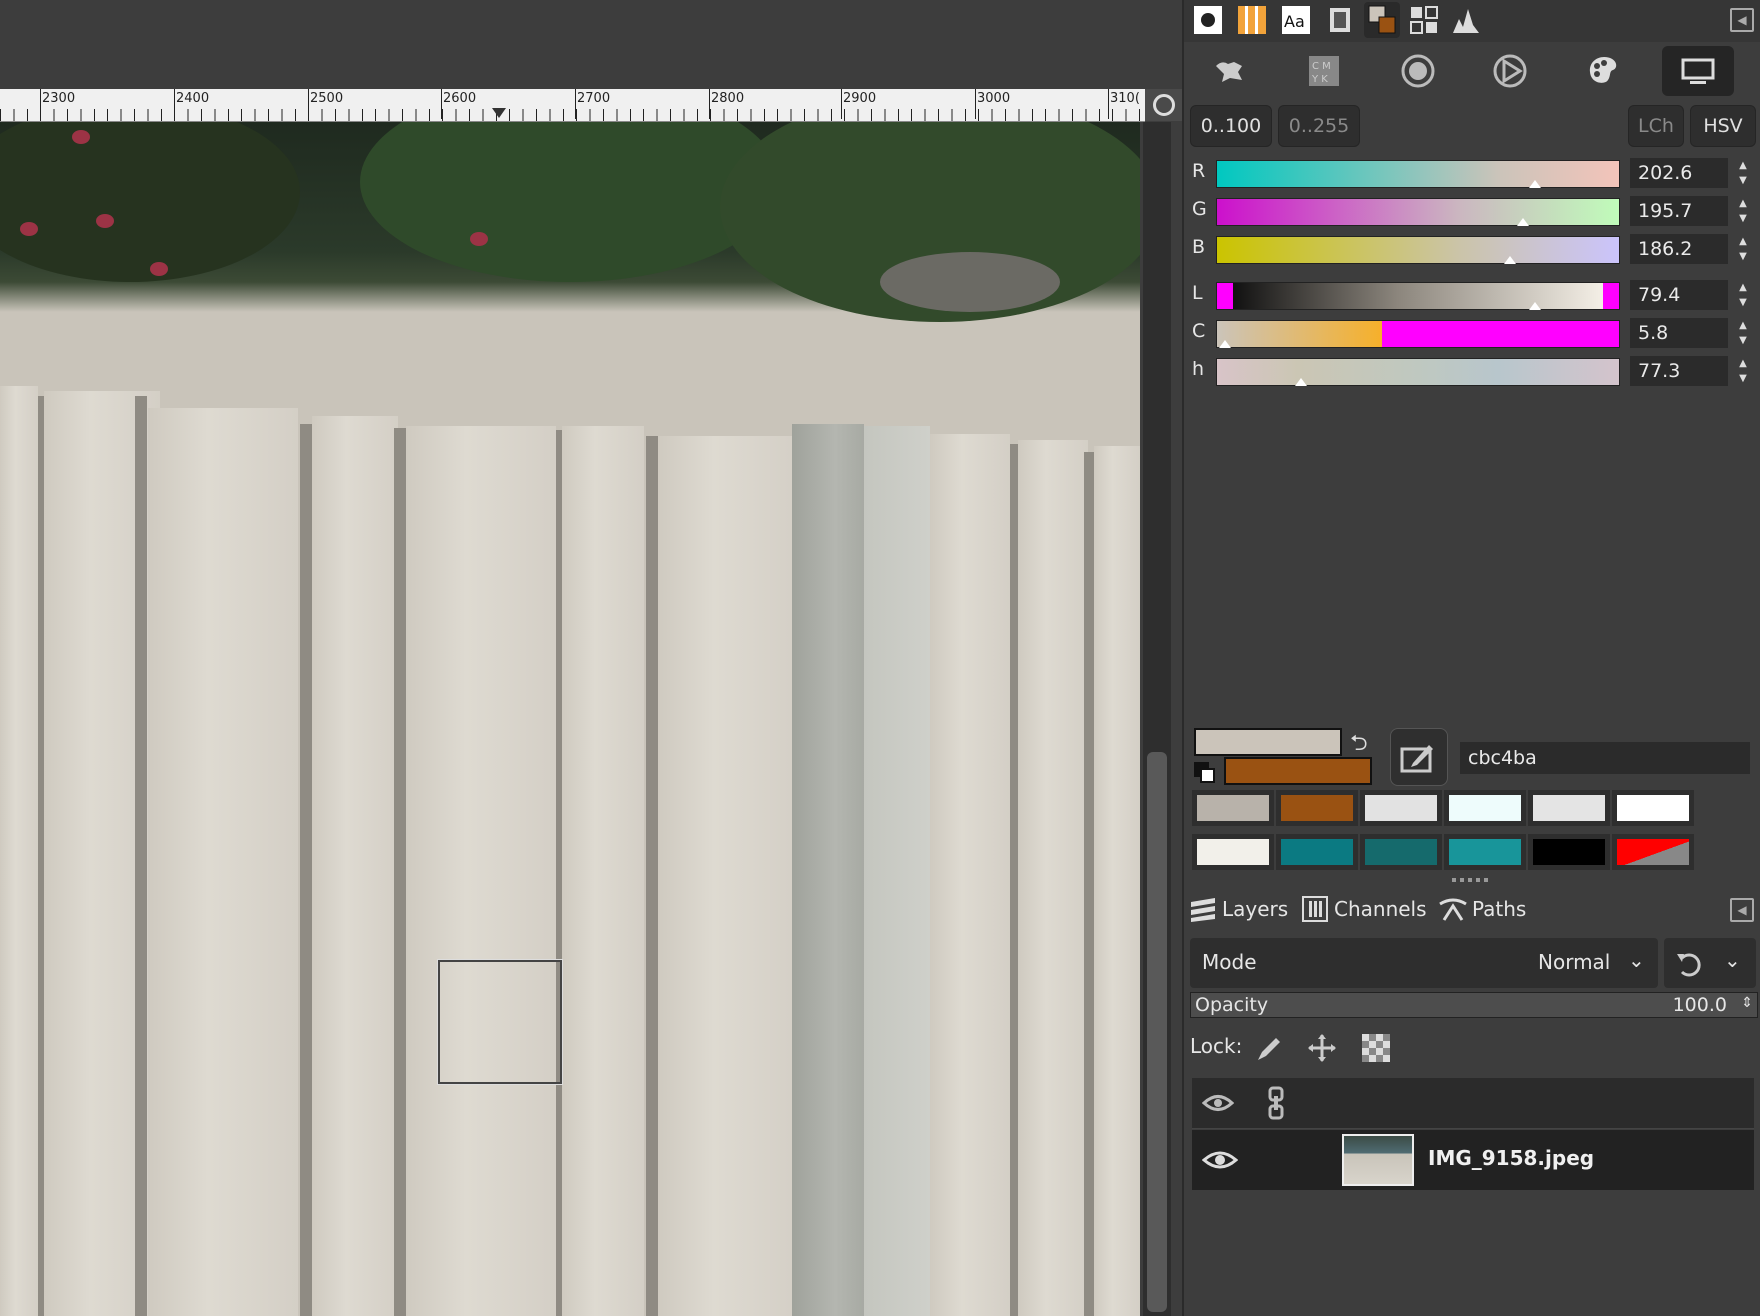 Image resolution: width=1760 pixels, height=1316 pixels. Describe the element at coordinates (1208, 20) in the screenshot. I see `brushes-icon` at that location.